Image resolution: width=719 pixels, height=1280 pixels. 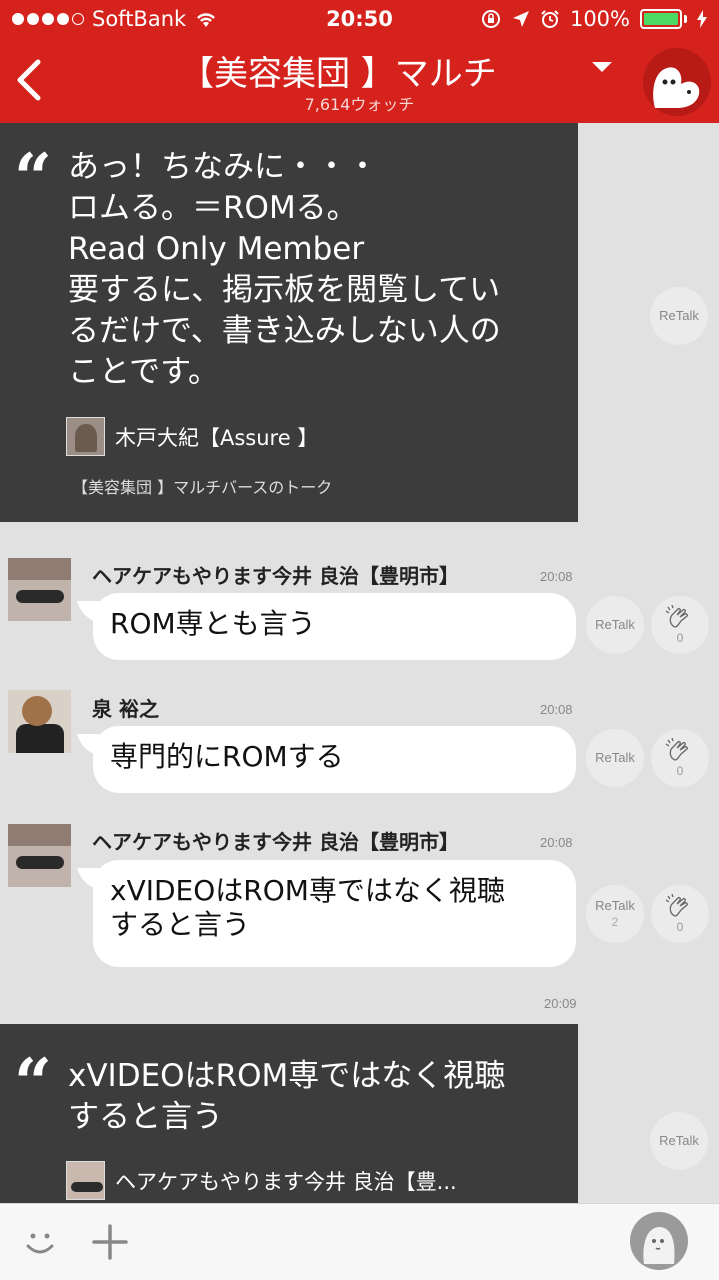 I want to click on message-bubble: 専門的にROMする, so click(x=334, y=759).